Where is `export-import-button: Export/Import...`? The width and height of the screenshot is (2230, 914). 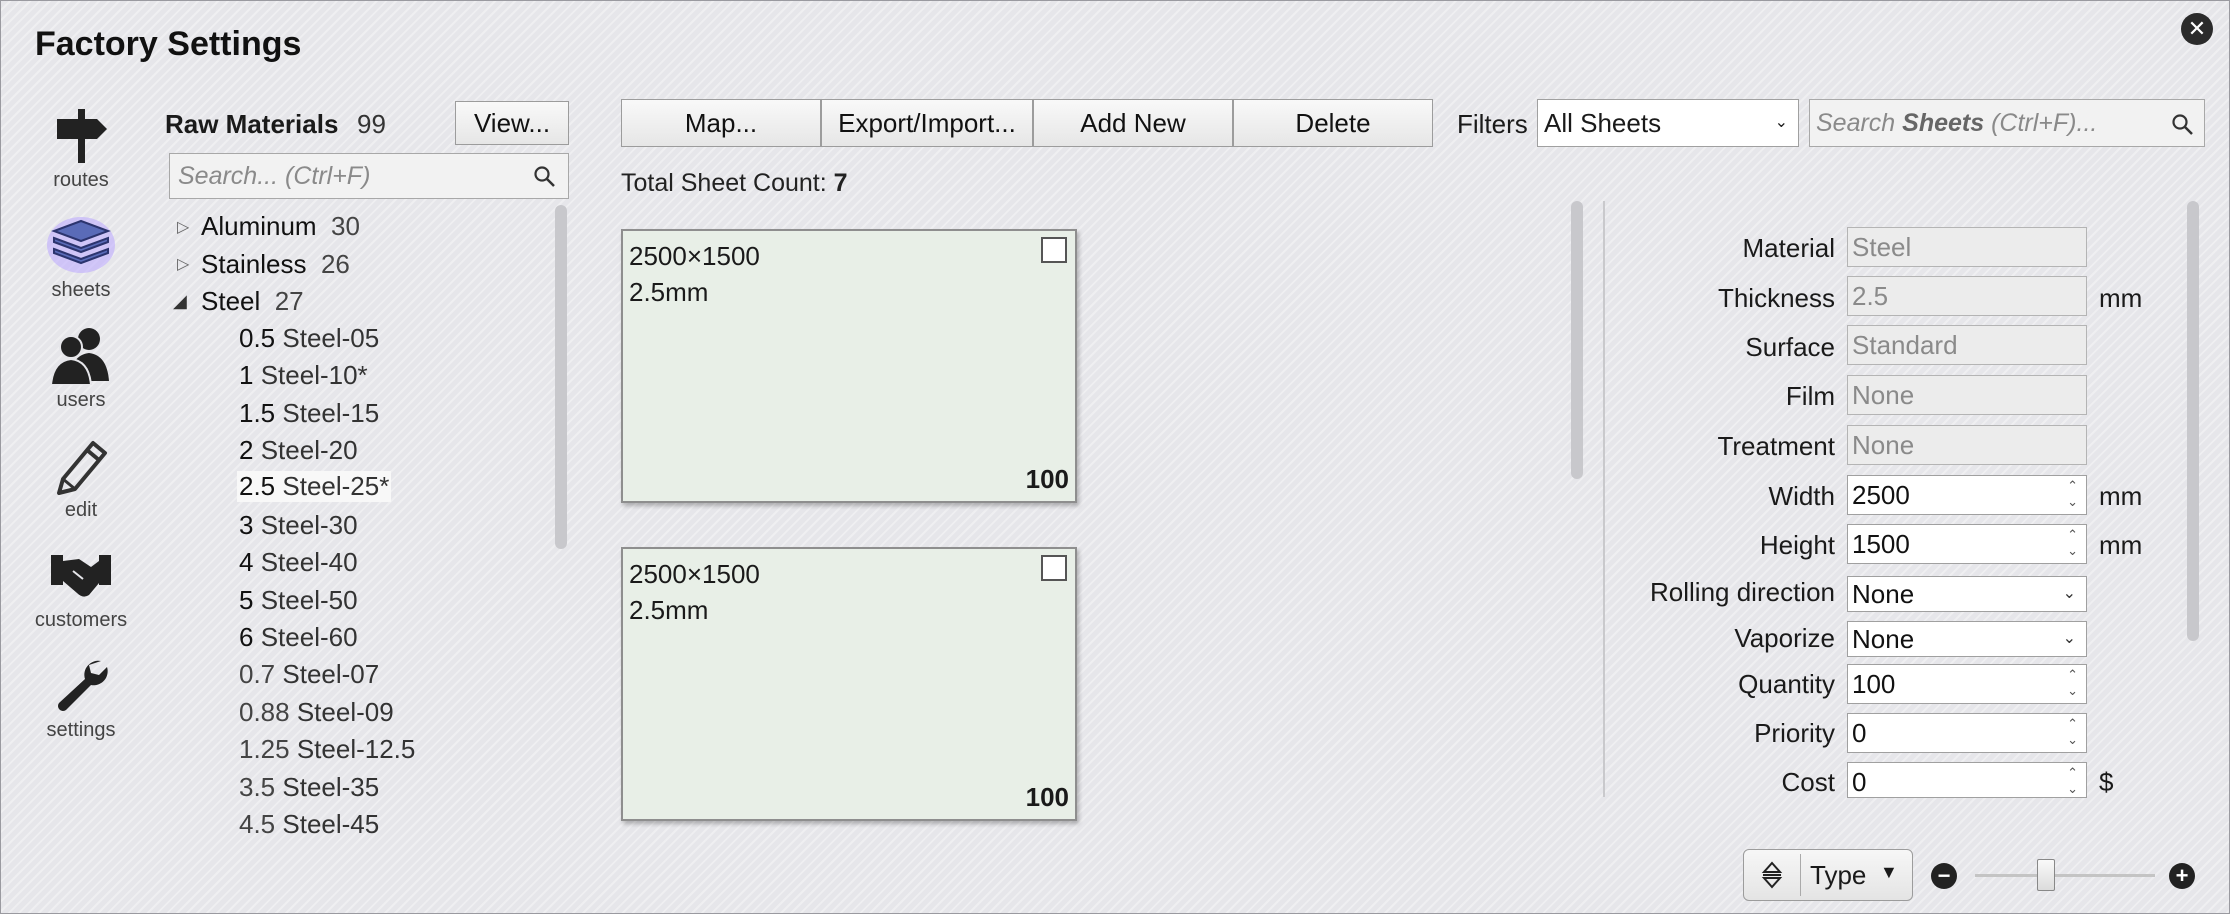
export-import-button: Export/Import... is located at coordinates (927, 123).